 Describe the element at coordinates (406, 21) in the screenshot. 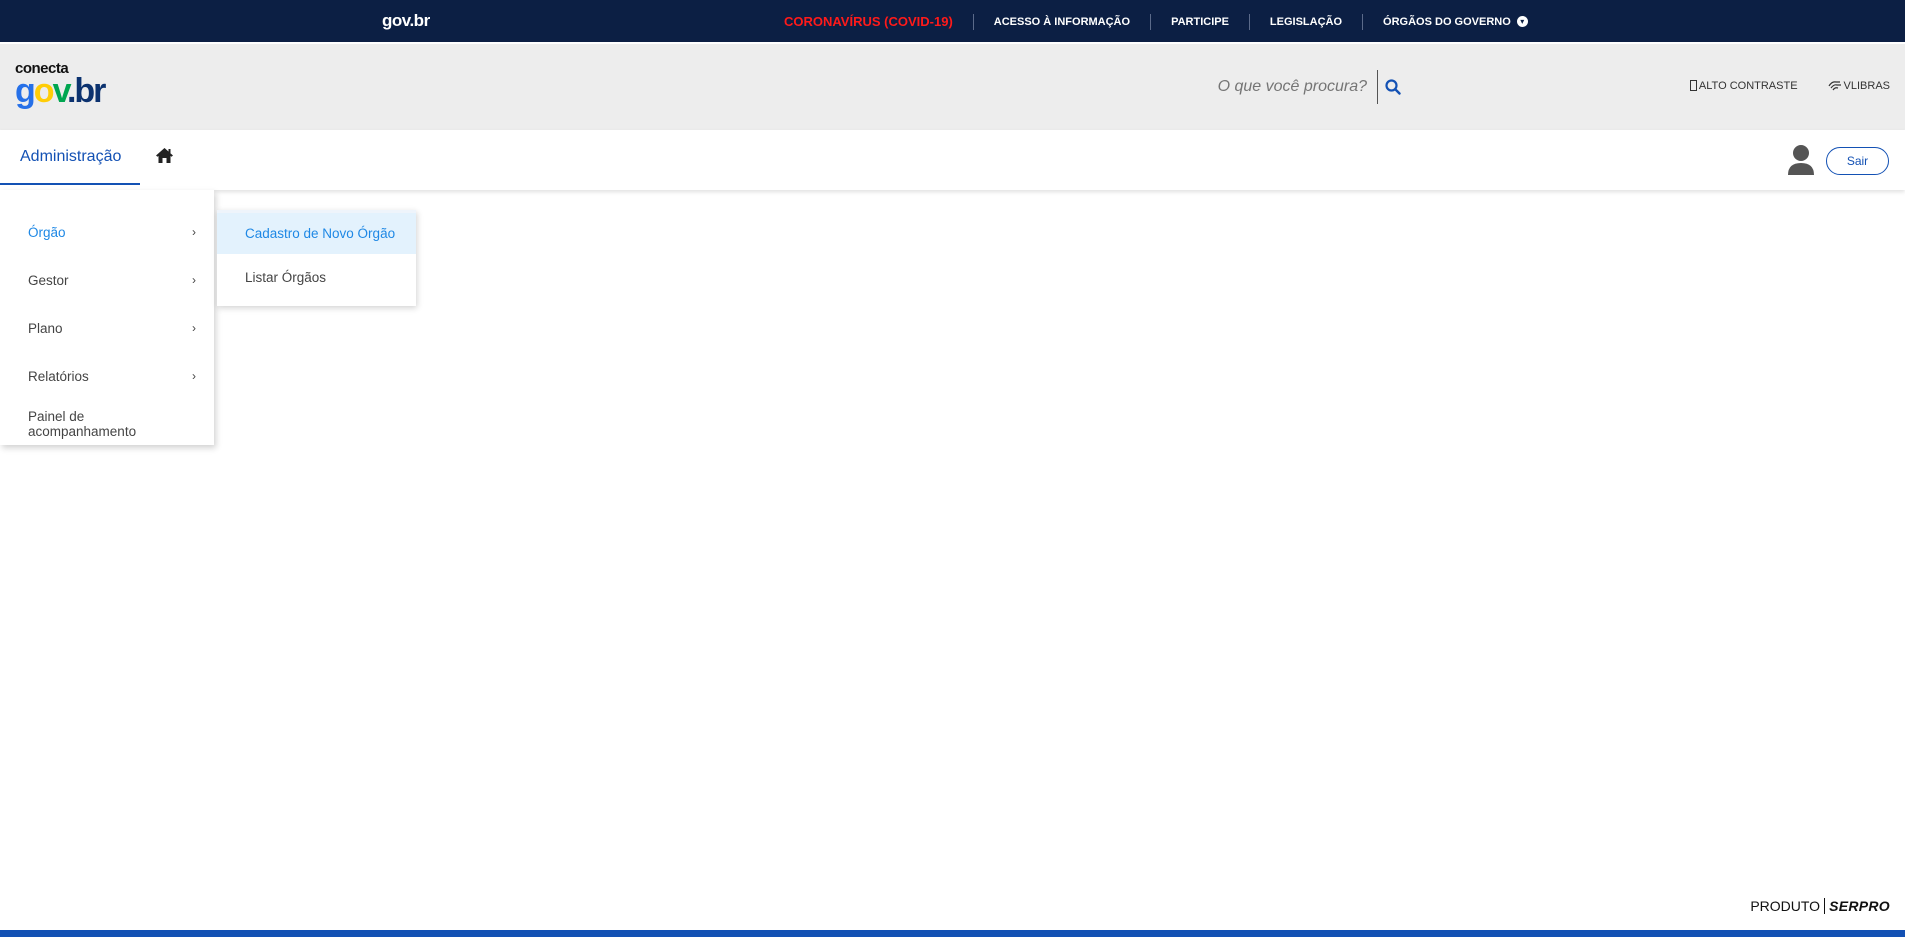

I see `govbr-logo: gov.br` at that location.